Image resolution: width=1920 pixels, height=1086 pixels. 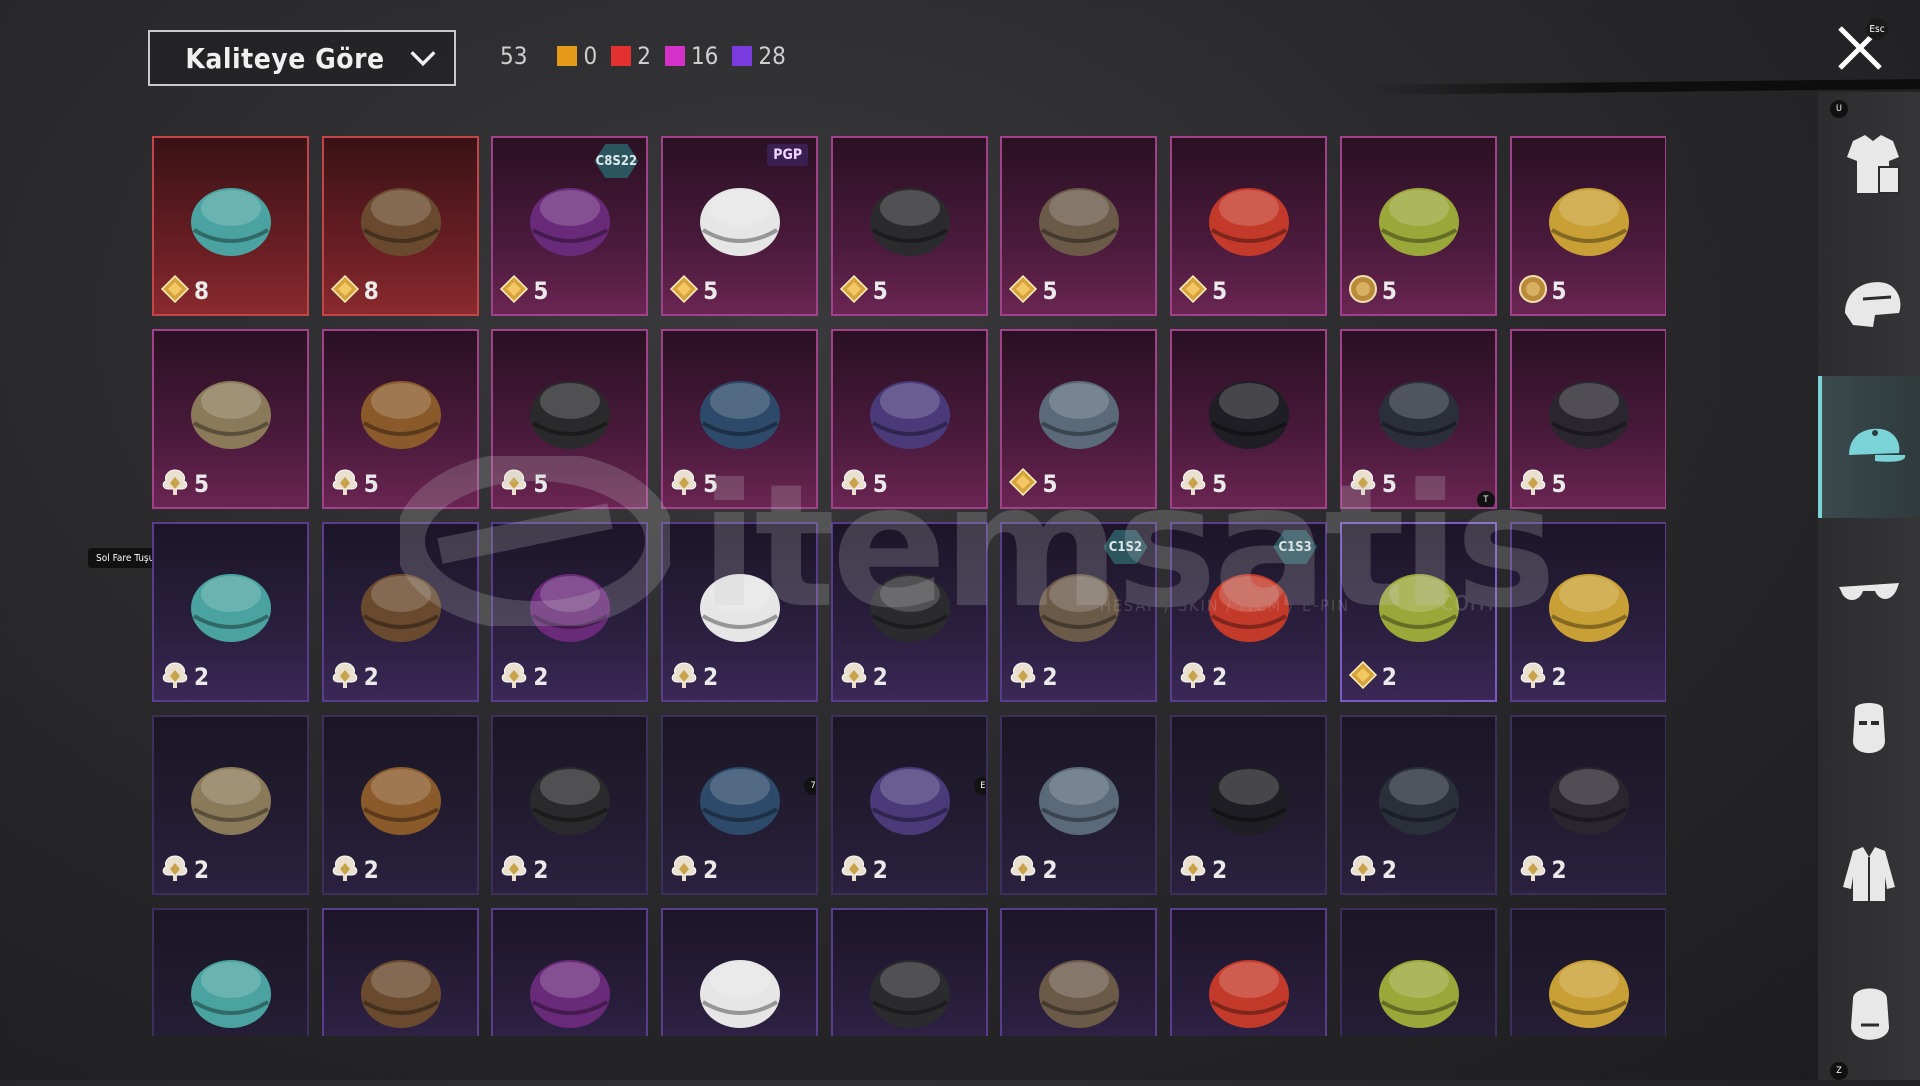 I want to click on item-tile-striped-beanie: C1S2 2, so click(x=1079, y=612).